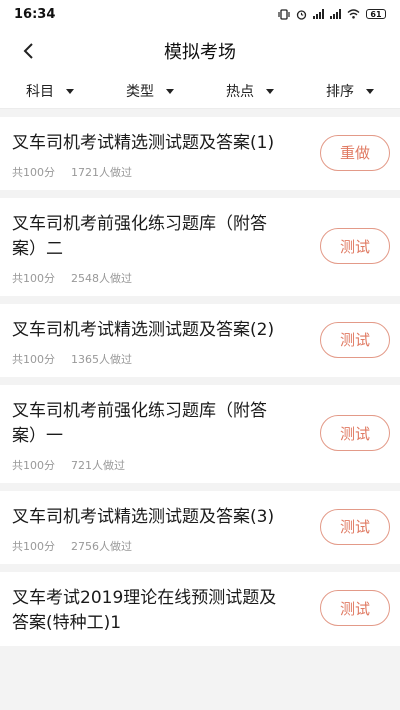  Describe the element at coordinates (101, 278) in the screenshot. I see `exam-count: 2548人做过` at that location.